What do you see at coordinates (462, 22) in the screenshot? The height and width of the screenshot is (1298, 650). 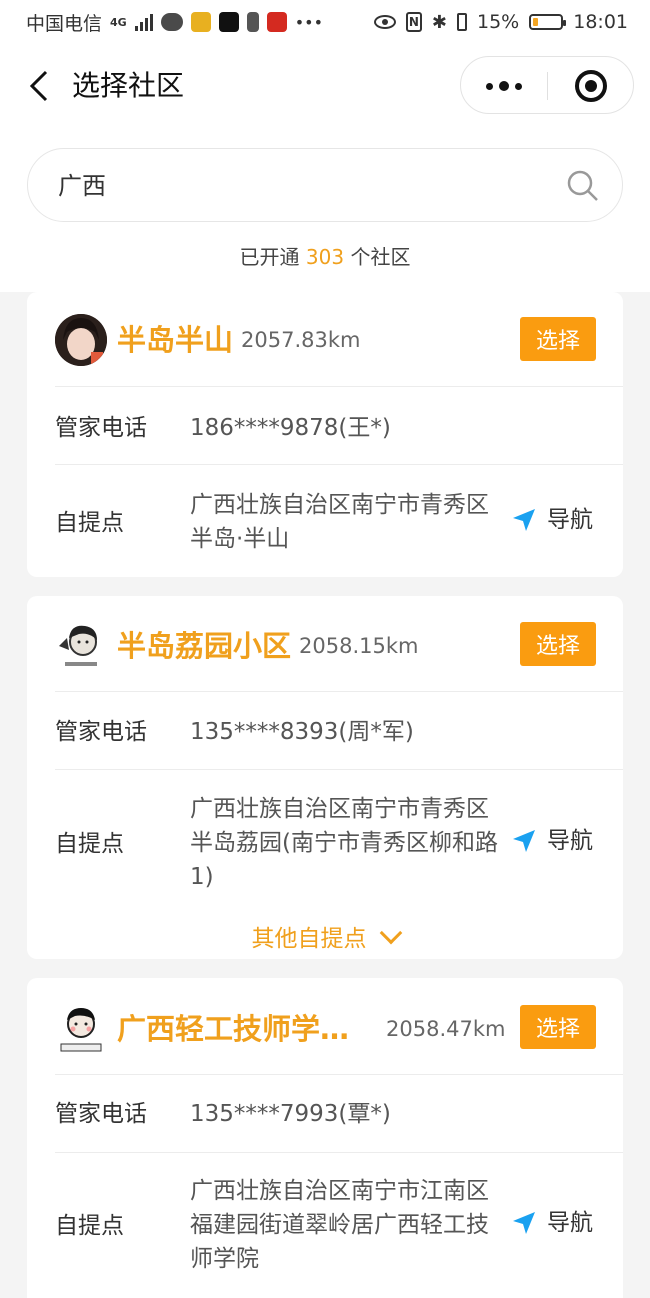 I see `vibrate-icon` at bounding box center [462, 22].